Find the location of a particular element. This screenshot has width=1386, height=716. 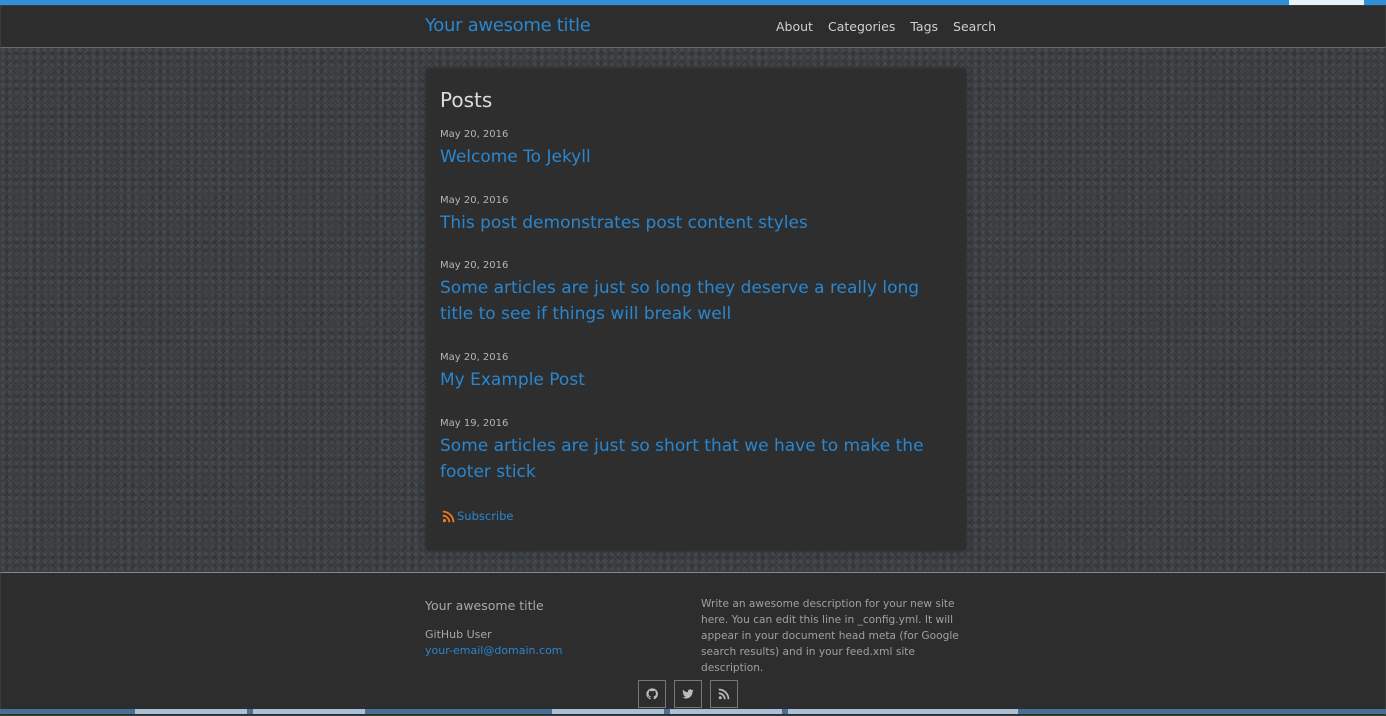

page-title: Posts is located at coordinates (466, 100).